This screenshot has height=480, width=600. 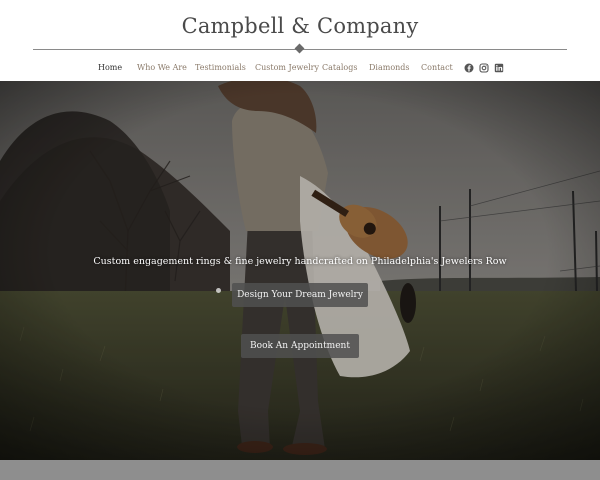 I want to click on facebook-icon, so click(x=469, y=68).